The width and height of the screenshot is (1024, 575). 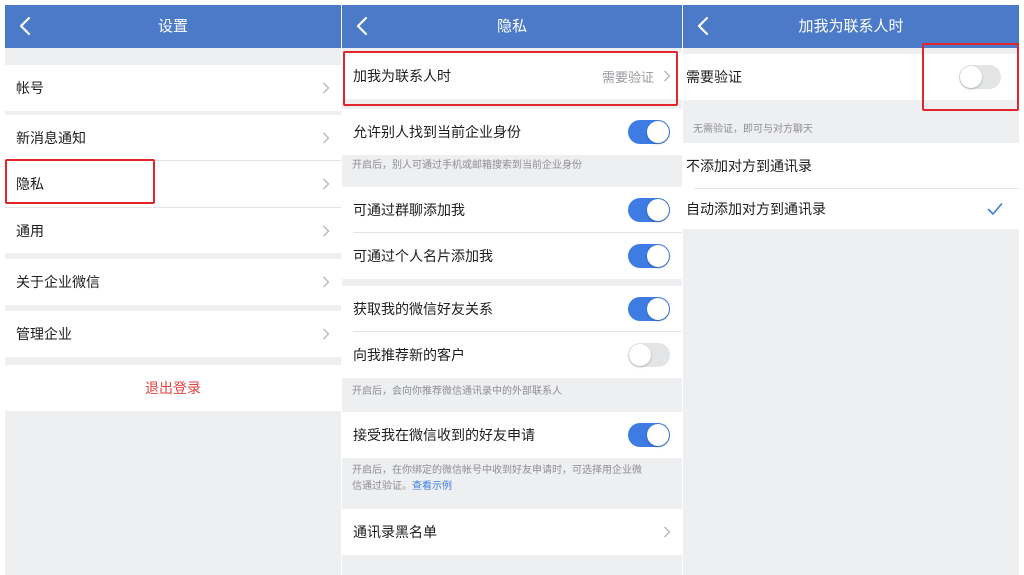 I want to click on option-auto-add-to-contacts: 自动添加对方到通讯录, so click(x=851, y=209).